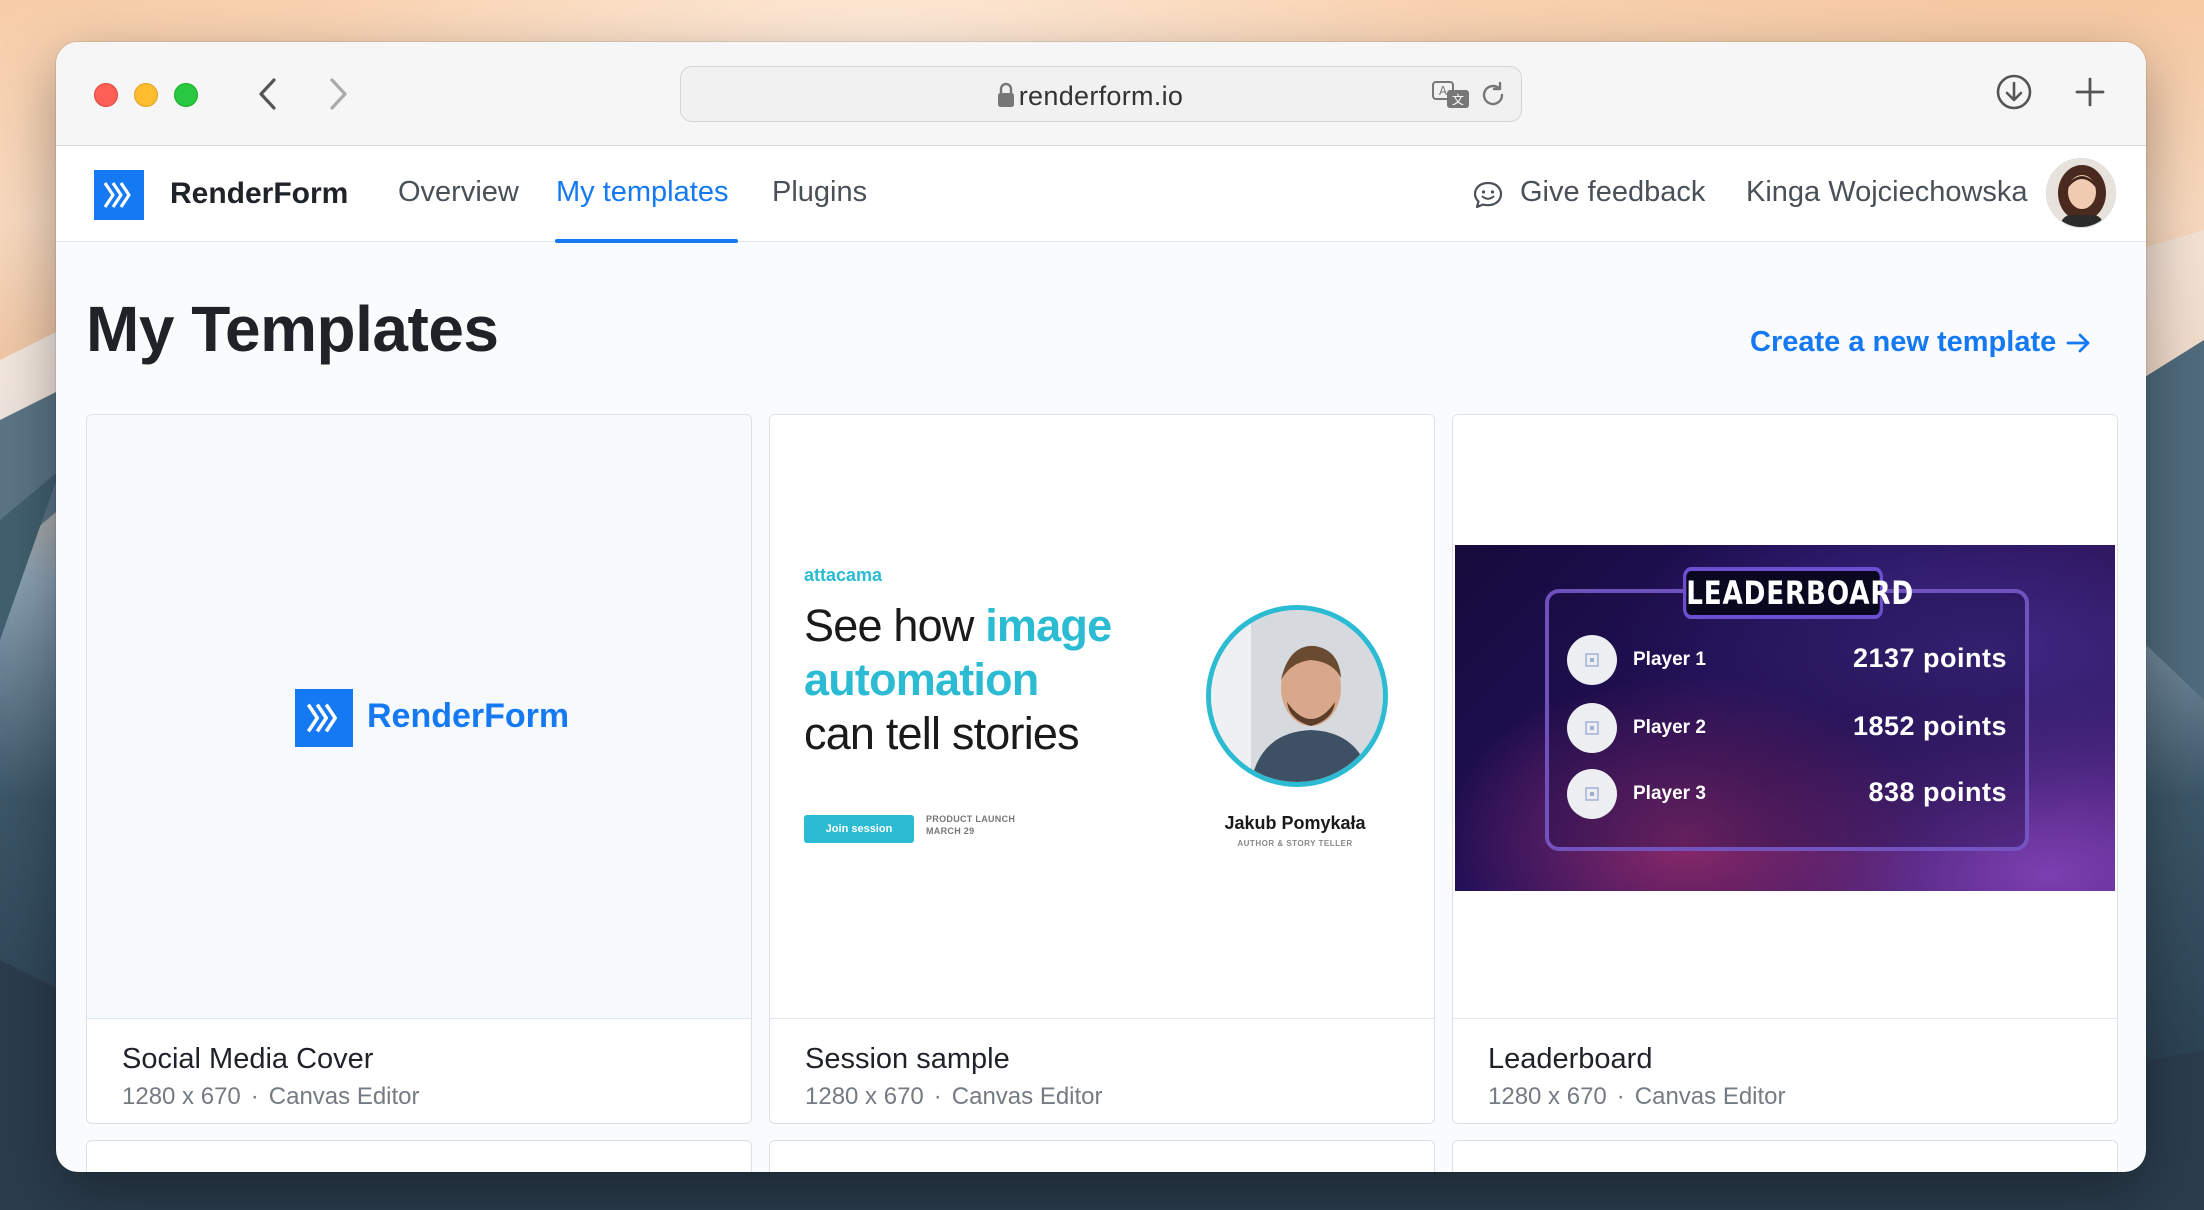 The image size is (2204, 1210). Describe the element at coordinates (843, 575) in the screenshot. I see `preview-brand: attacama` at that location.